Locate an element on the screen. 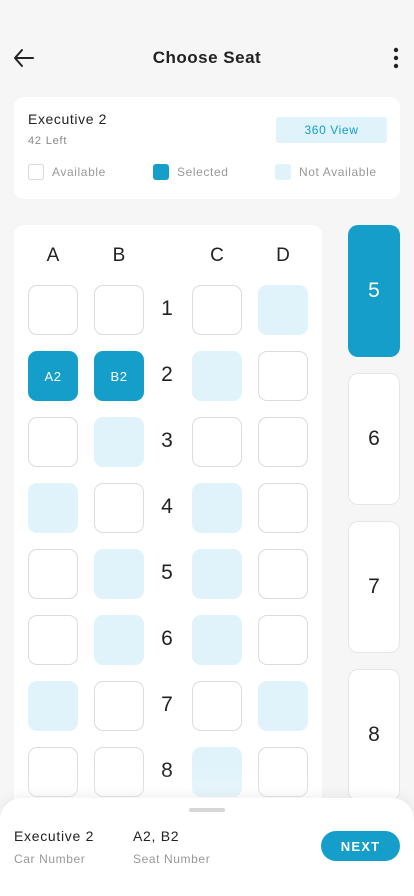 Image resolution: width=414 pixels, height=896 pixels. column-label-d: D is located at coordinates (283, 255).